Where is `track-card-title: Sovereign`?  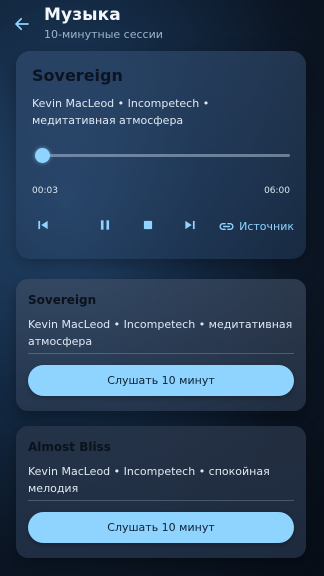
track-card-title: Sovereign is located at coordinates (62, 300).